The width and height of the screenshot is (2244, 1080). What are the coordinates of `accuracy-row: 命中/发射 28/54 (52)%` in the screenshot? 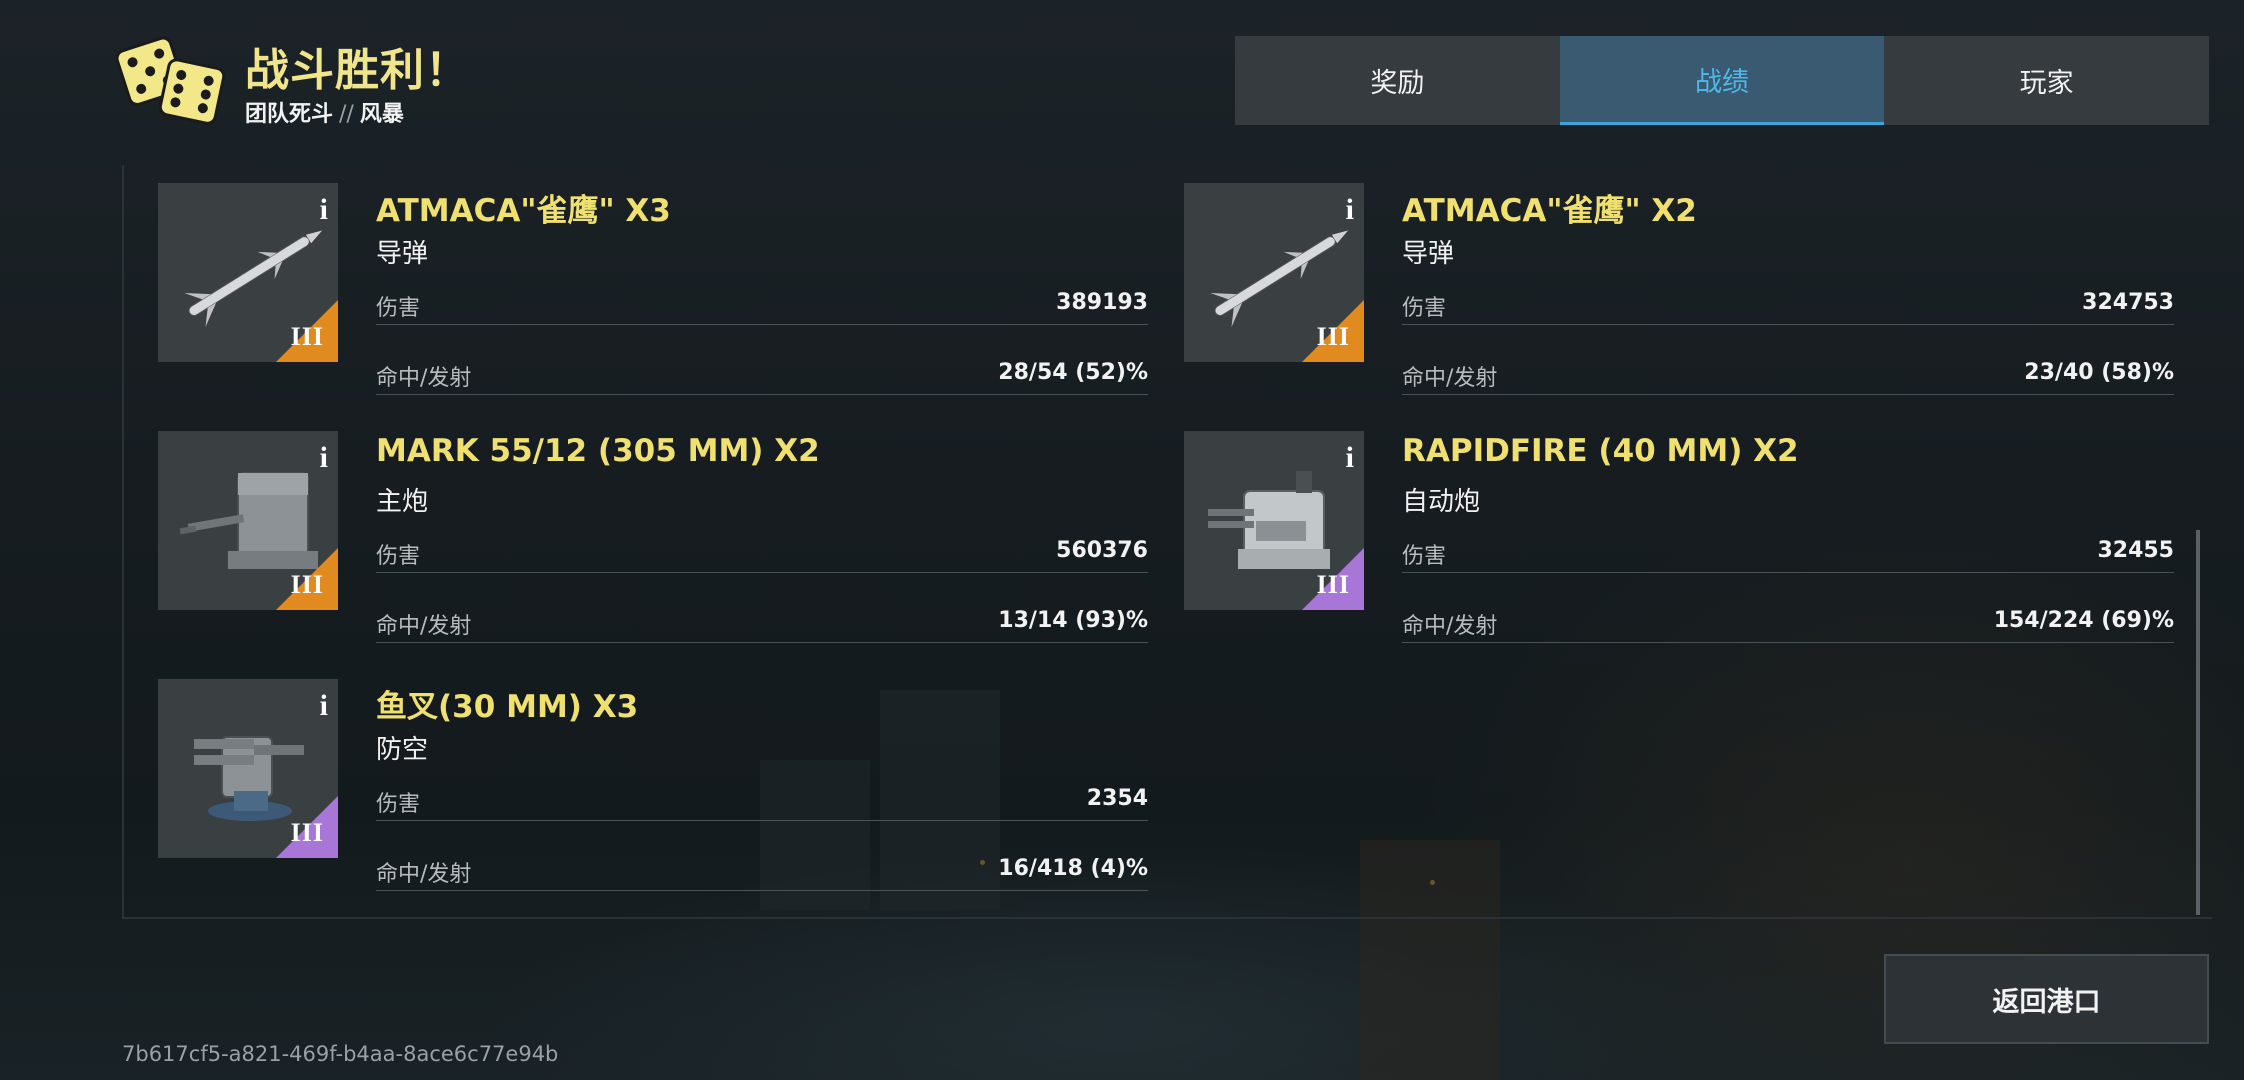 It's located at (762, 377).